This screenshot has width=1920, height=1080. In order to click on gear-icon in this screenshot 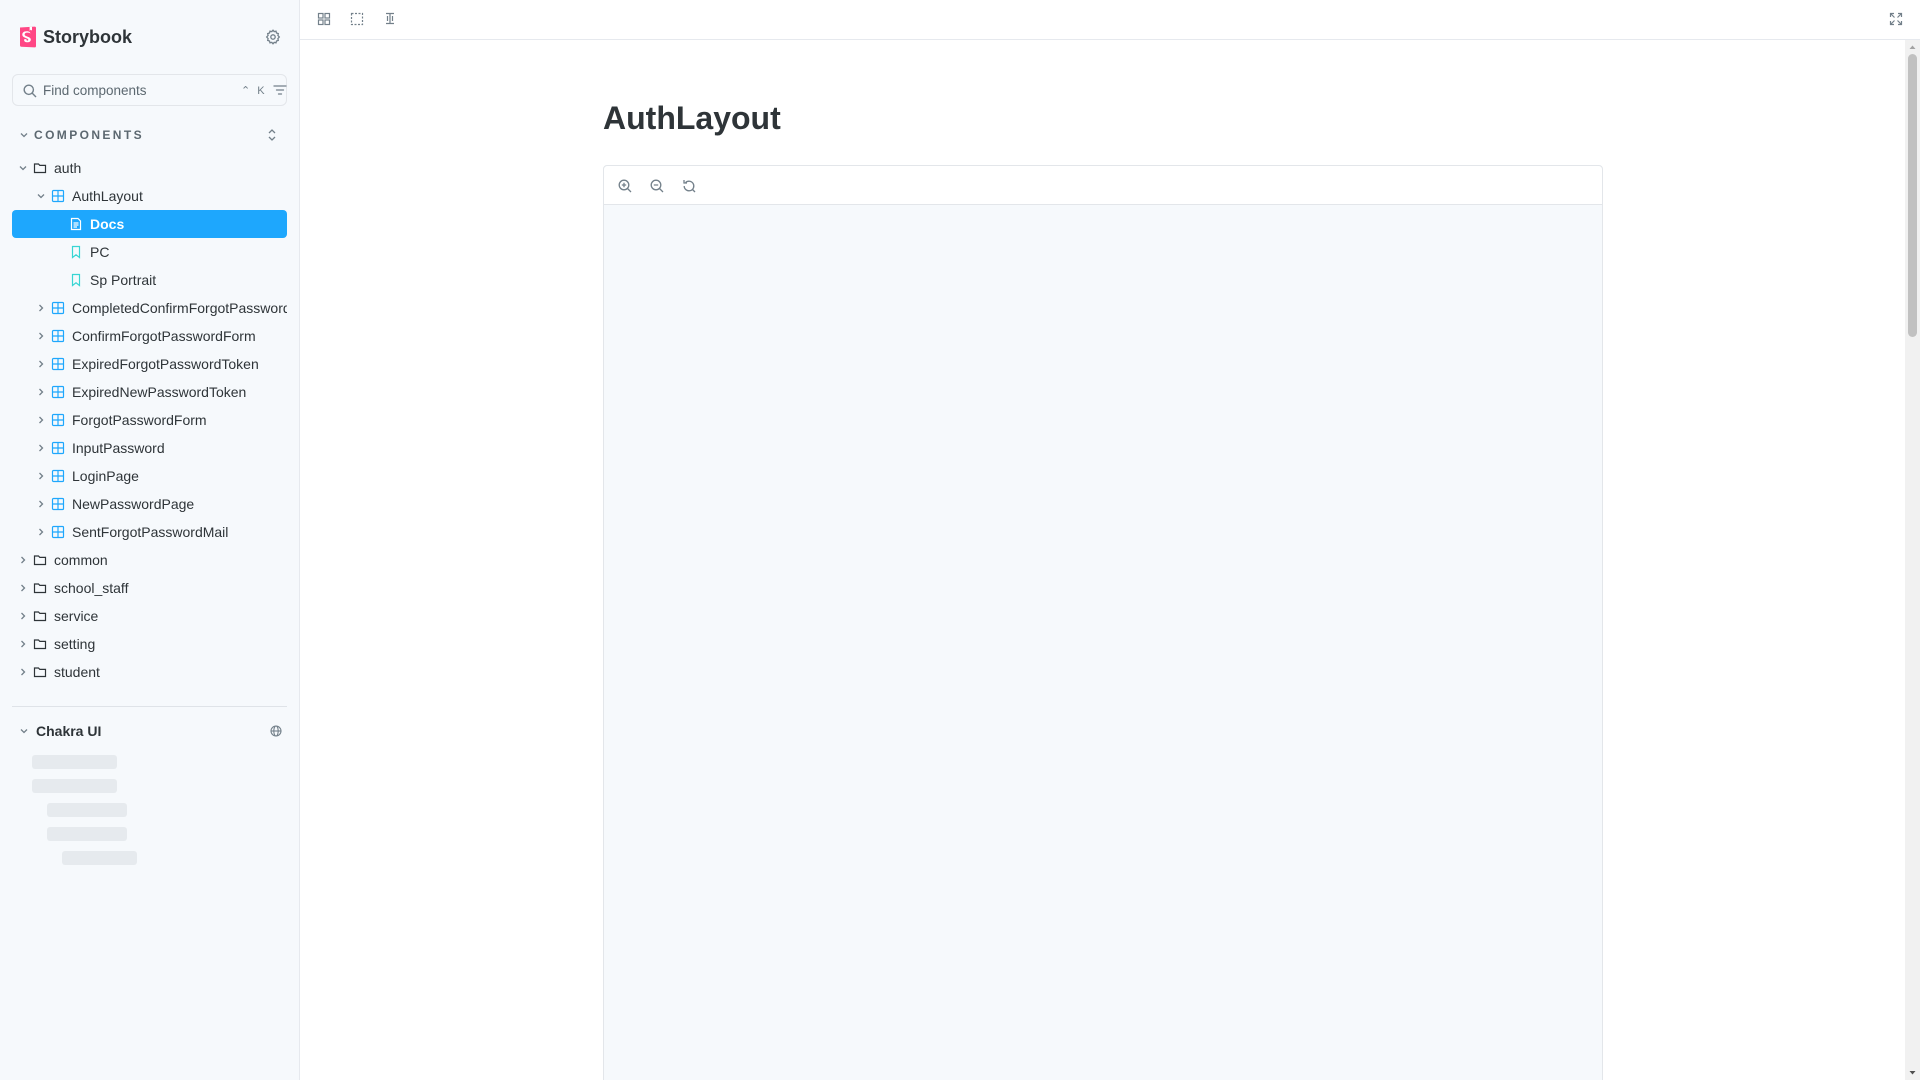, I will do `click(273, 37)`.